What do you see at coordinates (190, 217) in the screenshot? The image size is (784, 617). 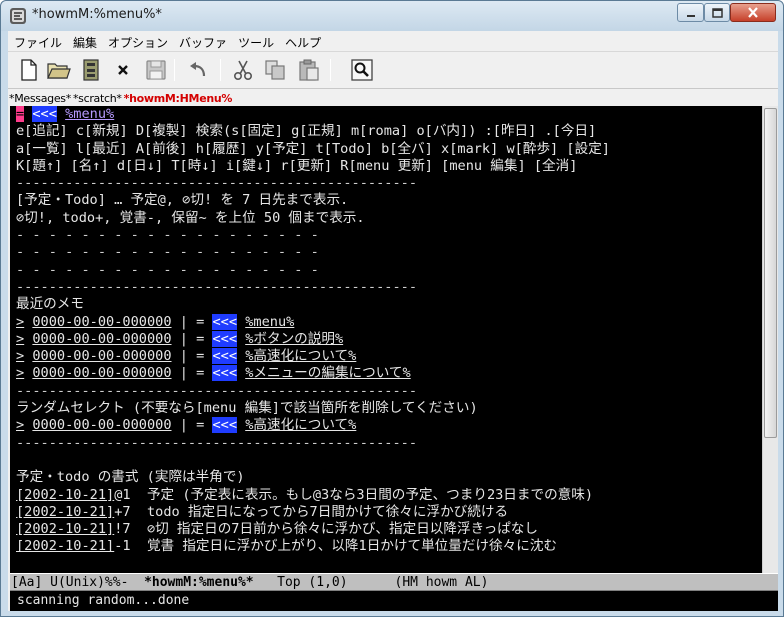 I see `schedule-note-2: ⊘切!, todo+, 覚書-, 保留~ を上位 50 個まで表示.` at bounding box center [190, 217].